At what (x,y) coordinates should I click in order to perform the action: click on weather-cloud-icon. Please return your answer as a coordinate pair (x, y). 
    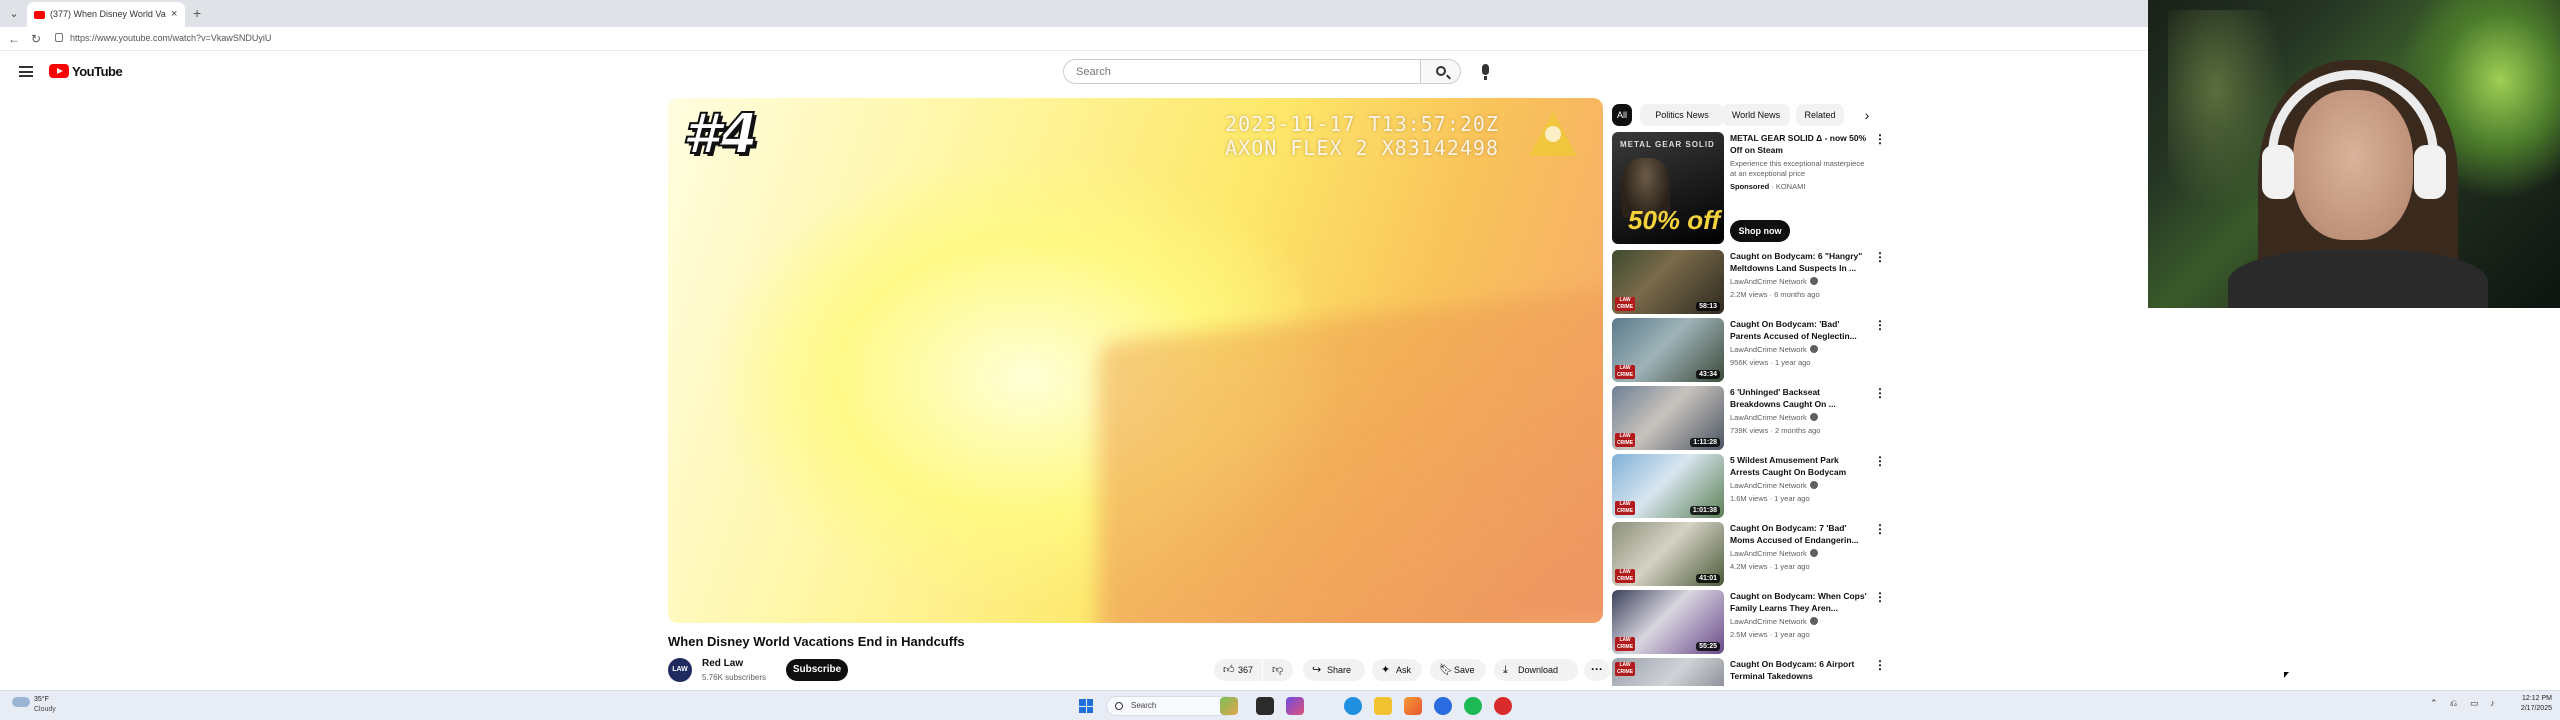
    Looking at the image, I should click on (21, 702).